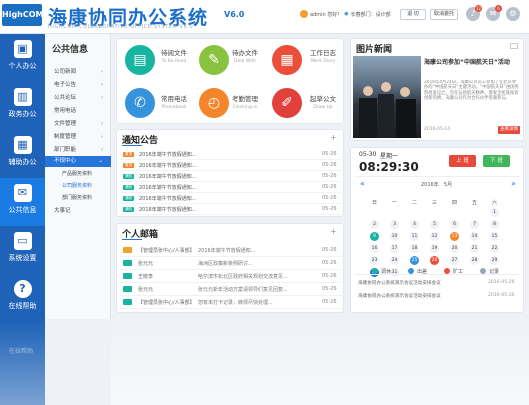 This screenshot has height=405, width=529. I want to click on notice-more-button: +, so click(333, 137).